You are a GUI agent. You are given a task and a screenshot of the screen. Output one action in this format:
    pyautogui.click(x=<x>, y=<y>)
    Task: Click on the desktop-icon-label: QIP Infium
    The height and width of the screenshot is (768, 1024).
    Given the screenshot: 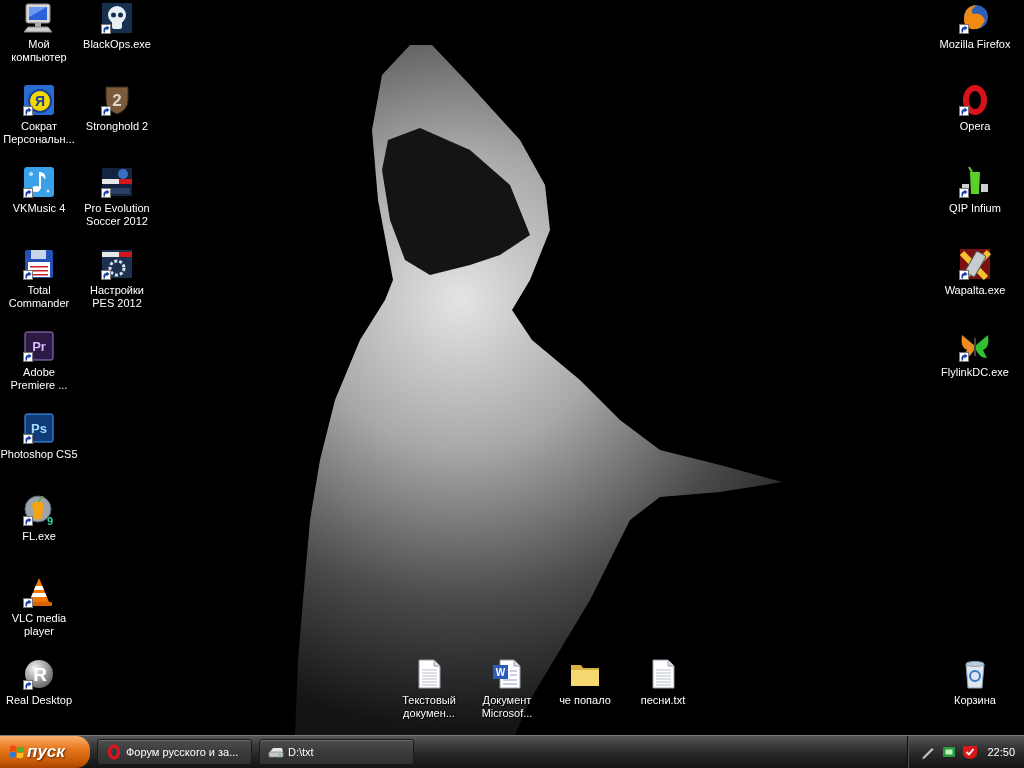 What is the action you would take?
    pyautogui.click(x=975, y=208)
    